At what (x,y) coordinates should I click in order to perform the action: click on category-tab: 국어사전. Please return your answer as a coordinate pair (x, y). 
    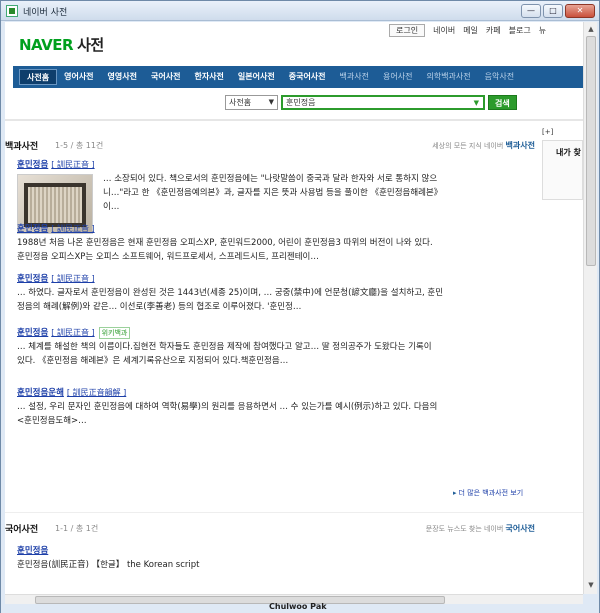
    Looking at the image, I should click on (165, 77).